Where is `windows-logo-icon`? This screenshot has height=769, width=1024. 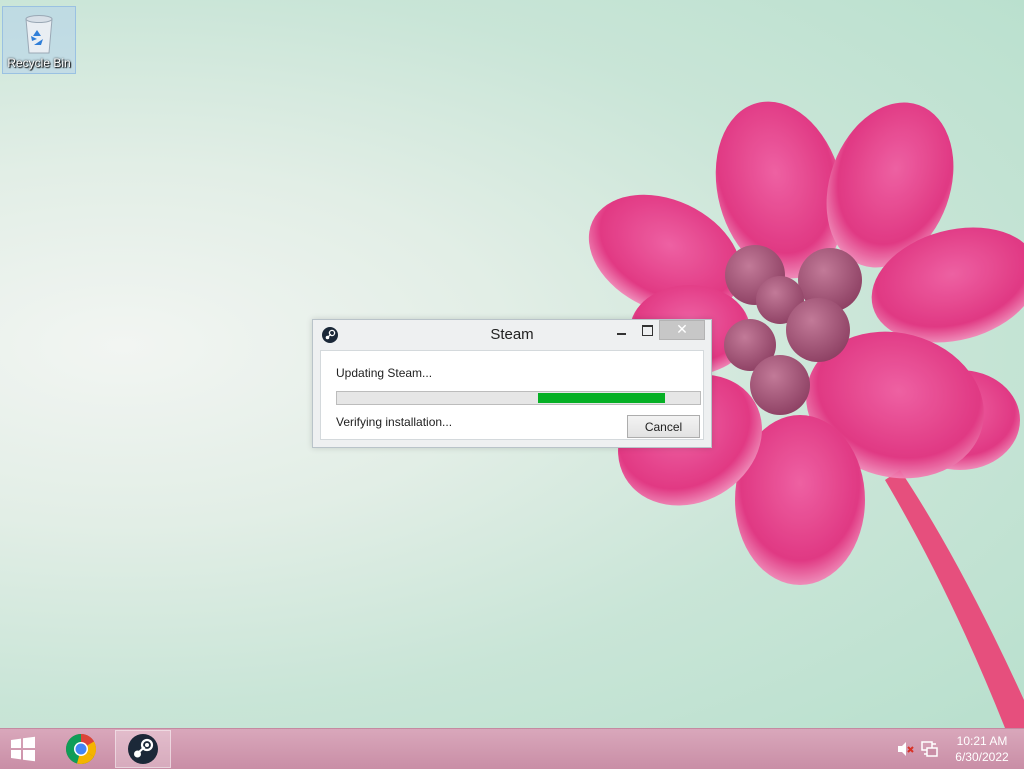 windows-logo-icon is located at coordinates (23, 749).